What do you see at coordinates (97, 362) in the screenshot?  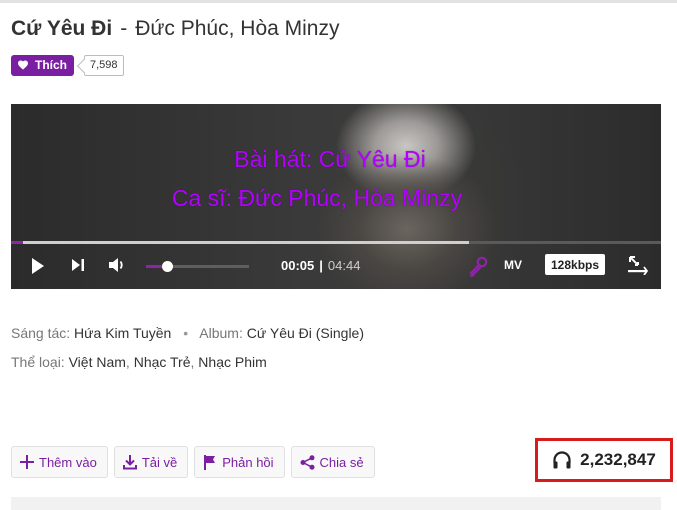 I see `genre-link-vietnam: Việt Nam` at bounding box center [97, 362].